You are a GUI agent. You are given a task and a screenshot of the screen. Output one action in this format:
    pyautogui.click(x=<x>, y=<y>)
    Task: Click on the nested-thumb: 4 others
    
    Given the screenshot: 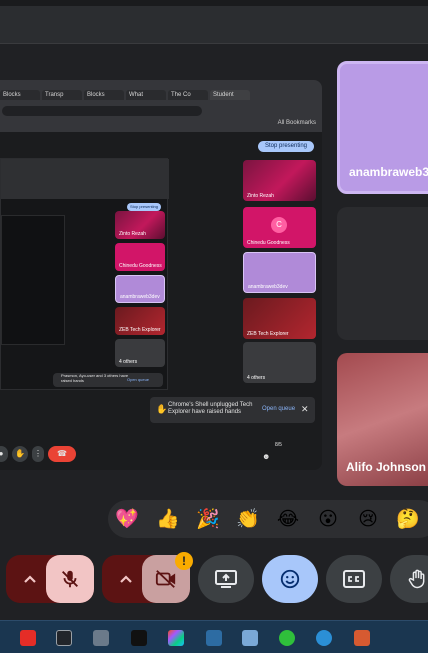 What is the action you would take?
    pyautogui.click(x=140, y=353)
    